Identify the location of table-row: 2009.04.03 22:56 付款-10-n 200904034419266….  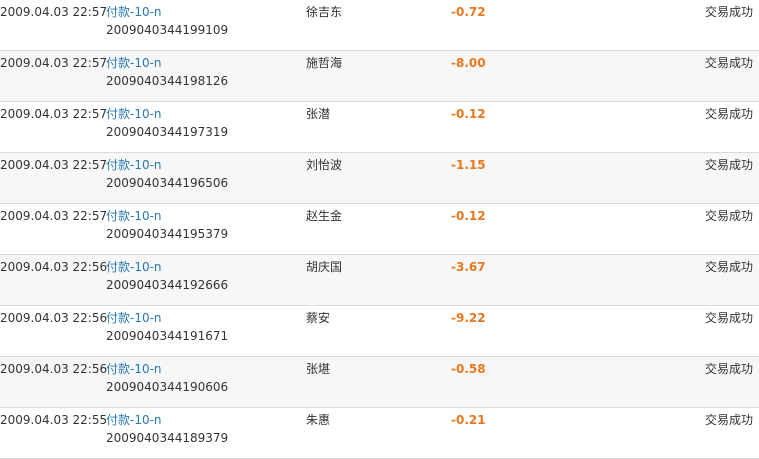
(379, 280).